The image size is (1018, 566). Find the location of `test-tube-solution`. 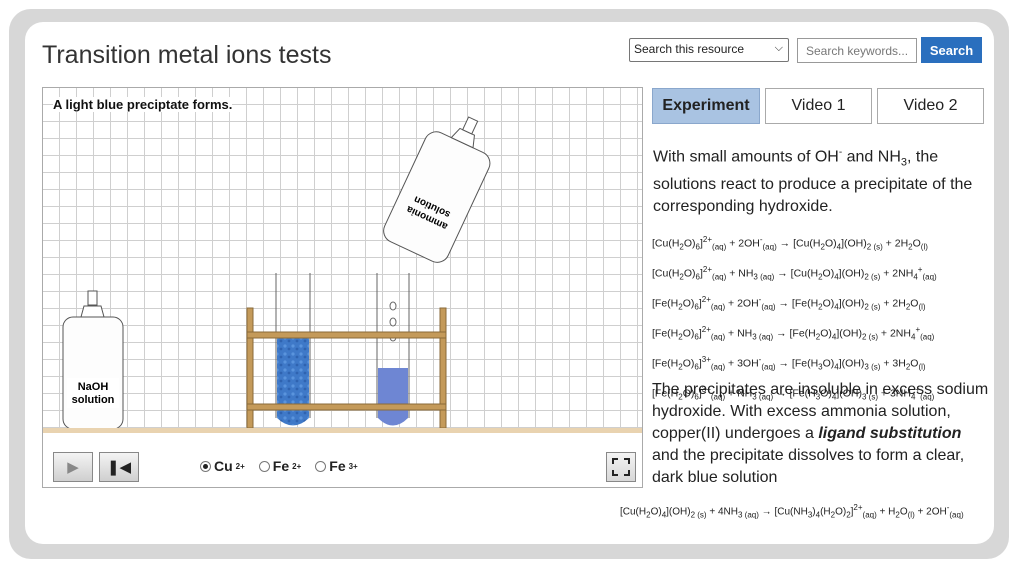

test-tube-solution is located at coordinates (393, 349).